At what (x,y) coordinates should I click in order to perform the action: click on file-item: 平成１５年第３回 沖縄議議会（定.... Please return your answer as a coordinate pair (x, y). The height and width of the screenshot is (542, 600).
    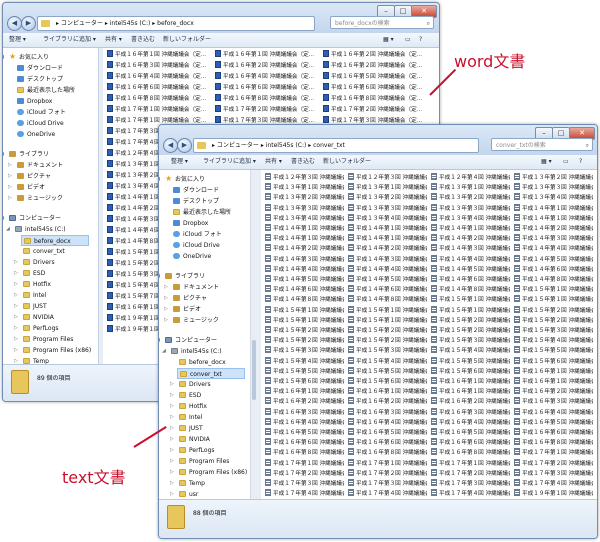
    Looking at the image, I should click on (470, 341).